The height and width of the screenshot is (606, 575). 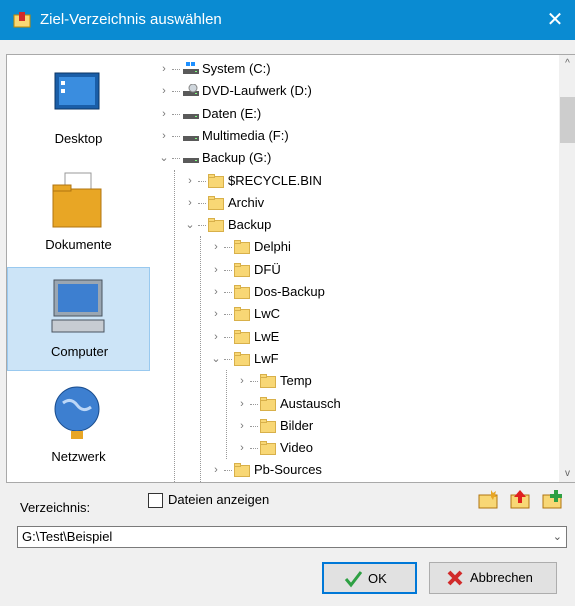 What do you see at coordinates (78, 244) in the screenshot?
I see `place-label: Dokumente` at bounding box center [78, 244].